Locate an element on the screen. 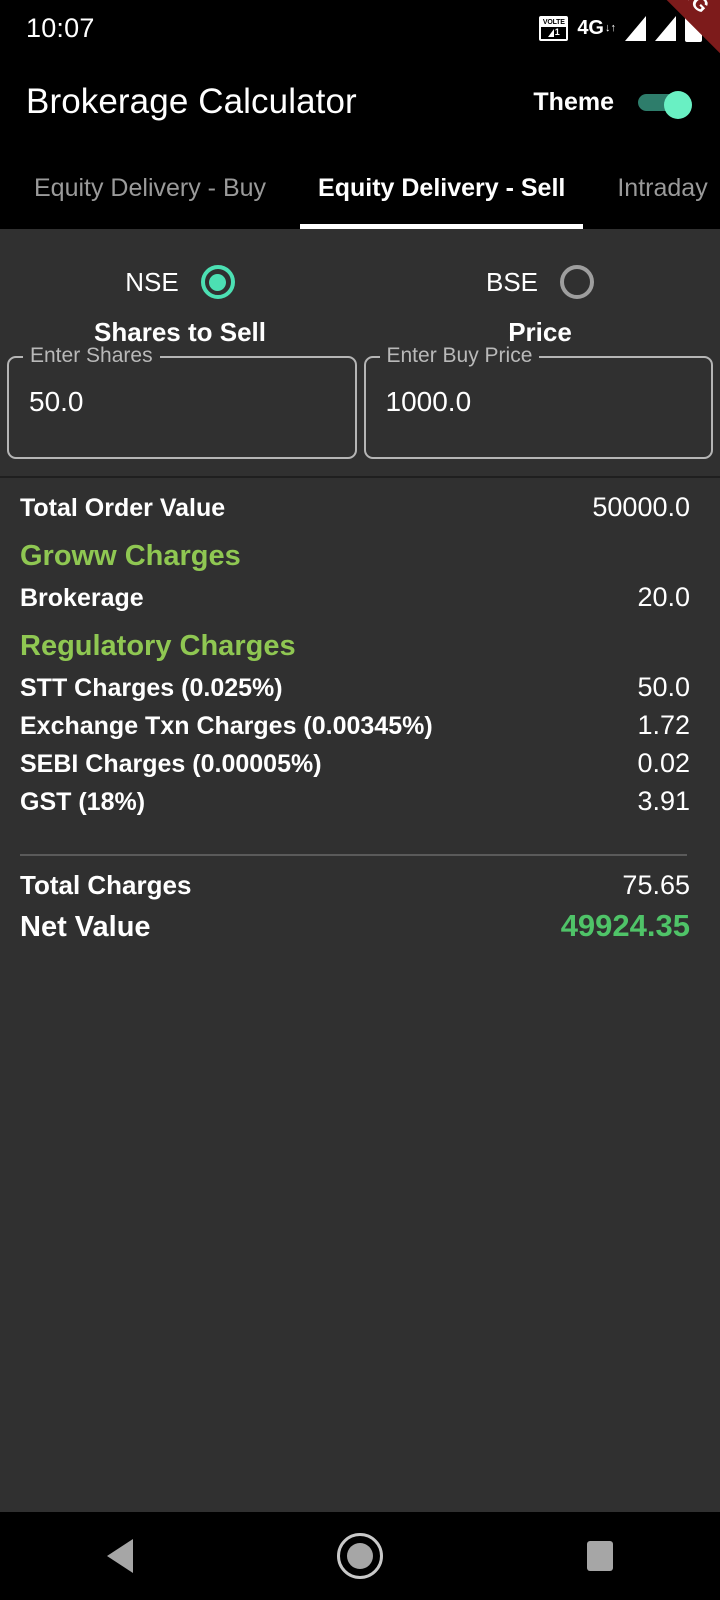 The image size is (720, 1600). row-value: 3.91 is located at coordinates (663, 801).